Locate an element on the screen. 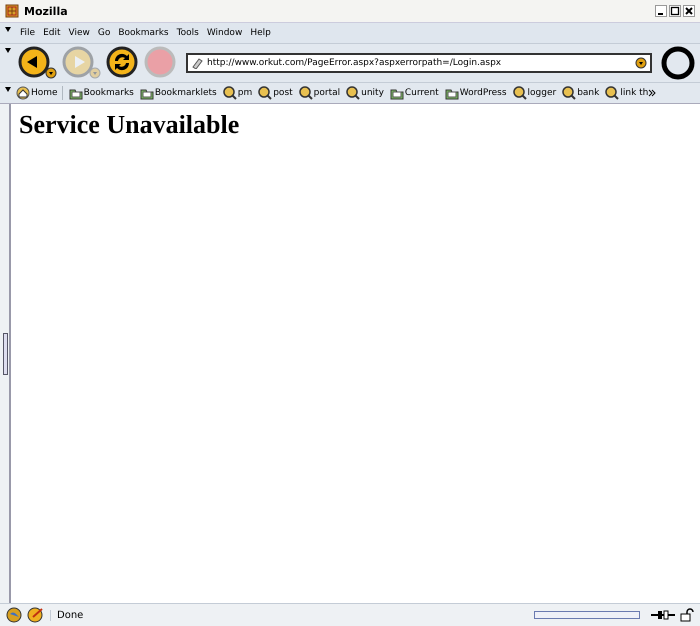 This screenshot has width=700, height=626. chevron-icon is located at coordinates (652, 93).